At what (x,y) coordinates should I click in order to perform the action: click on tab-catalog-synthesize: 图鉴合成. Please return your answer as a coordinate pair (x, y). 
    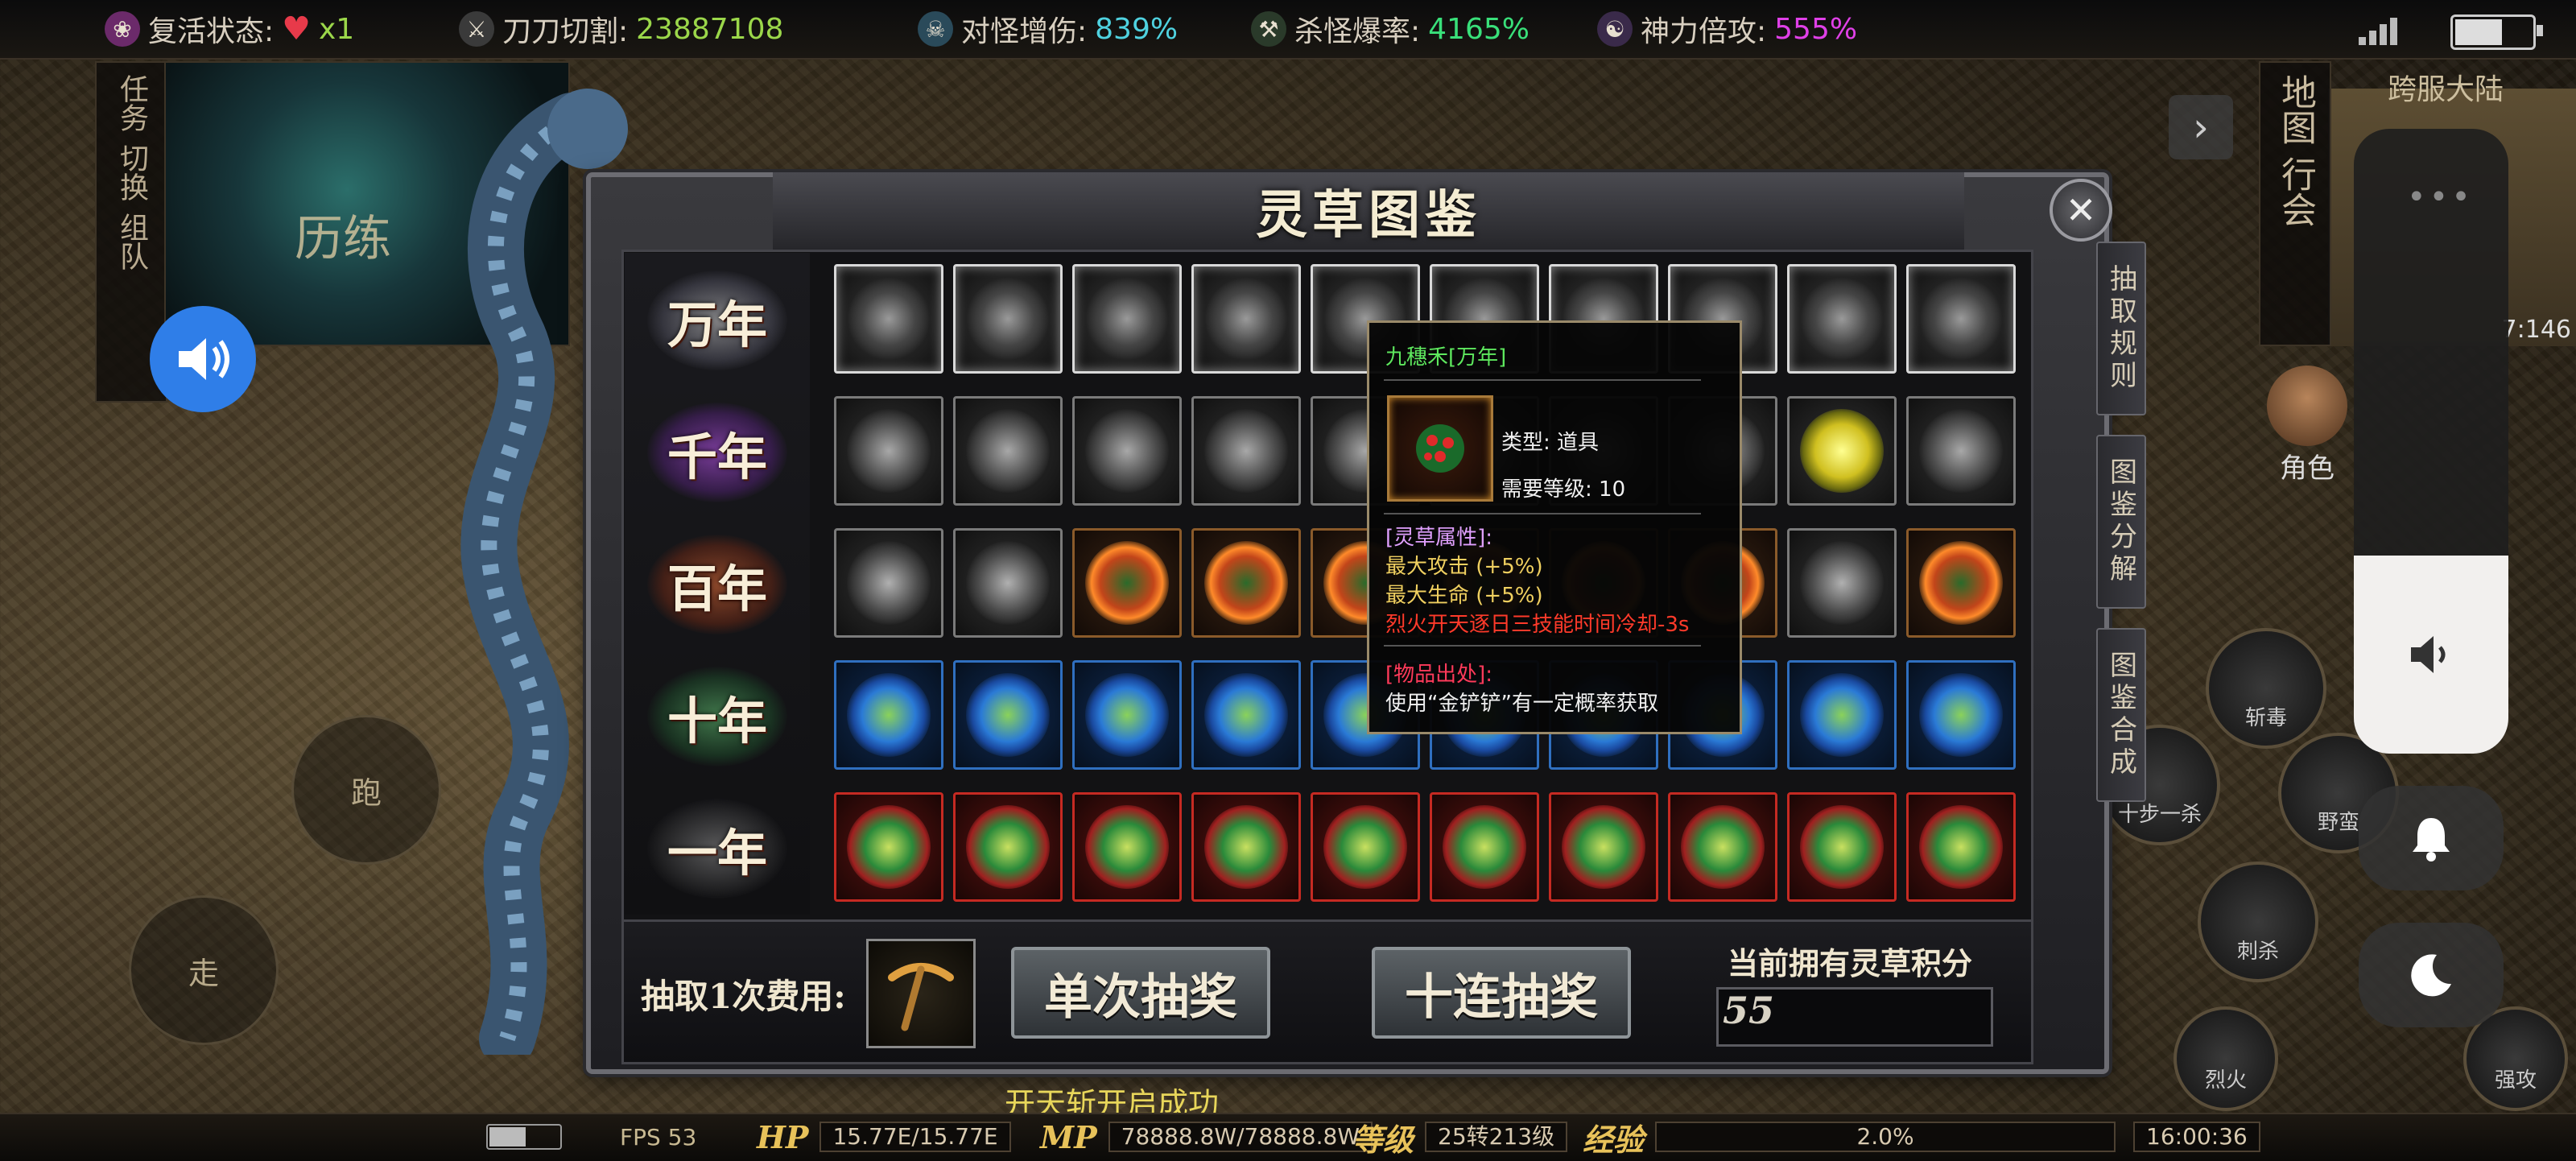
    Looking at the image, I should click on (2121, 715).